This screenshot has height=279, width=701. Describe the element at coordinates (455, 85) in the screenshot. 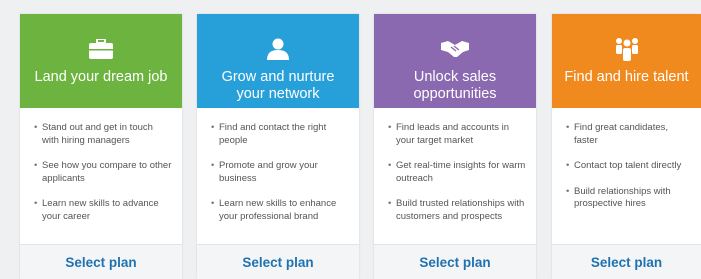

I see `plan-card-title: Unlock sales opportunities` at that location.